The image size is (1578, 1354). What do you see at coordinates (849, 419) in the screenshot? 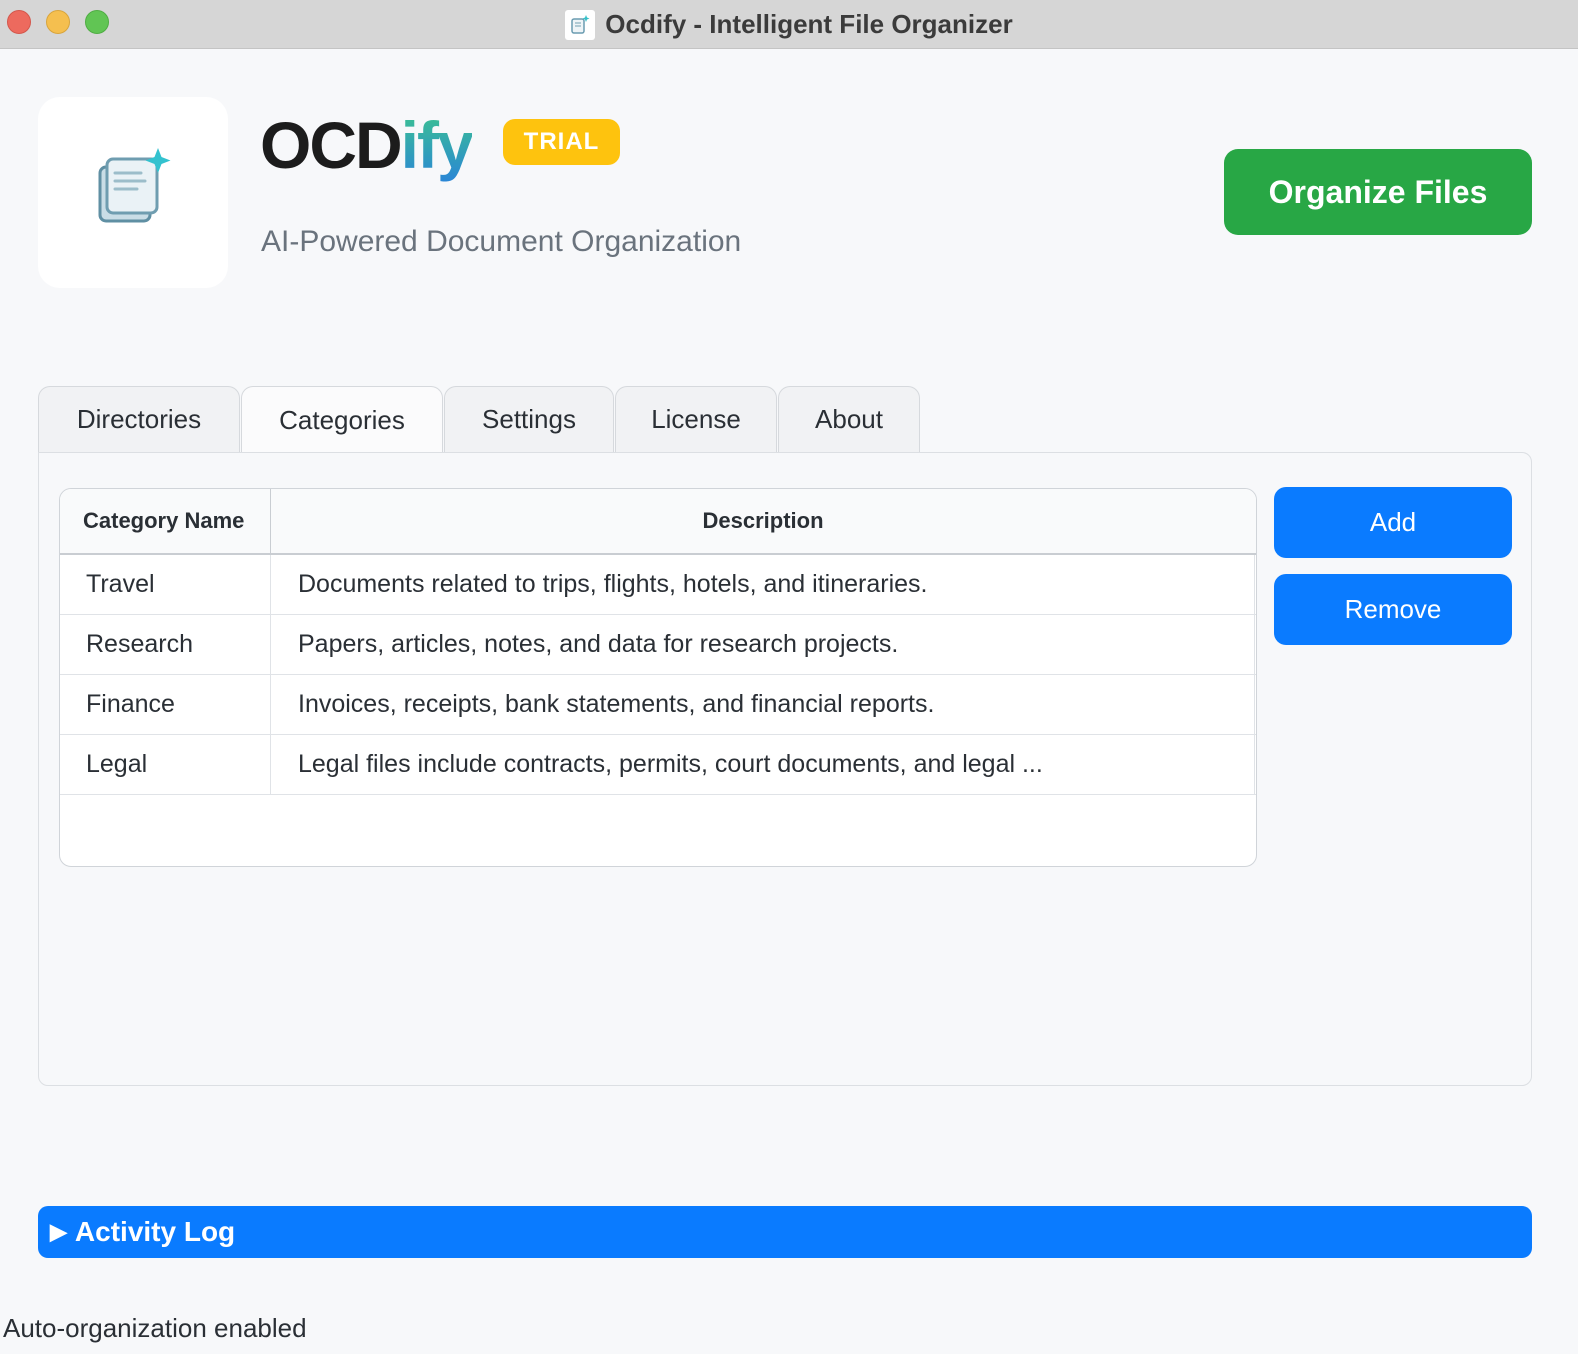
I see `tab-about: About` at bounding box center [849, 419].